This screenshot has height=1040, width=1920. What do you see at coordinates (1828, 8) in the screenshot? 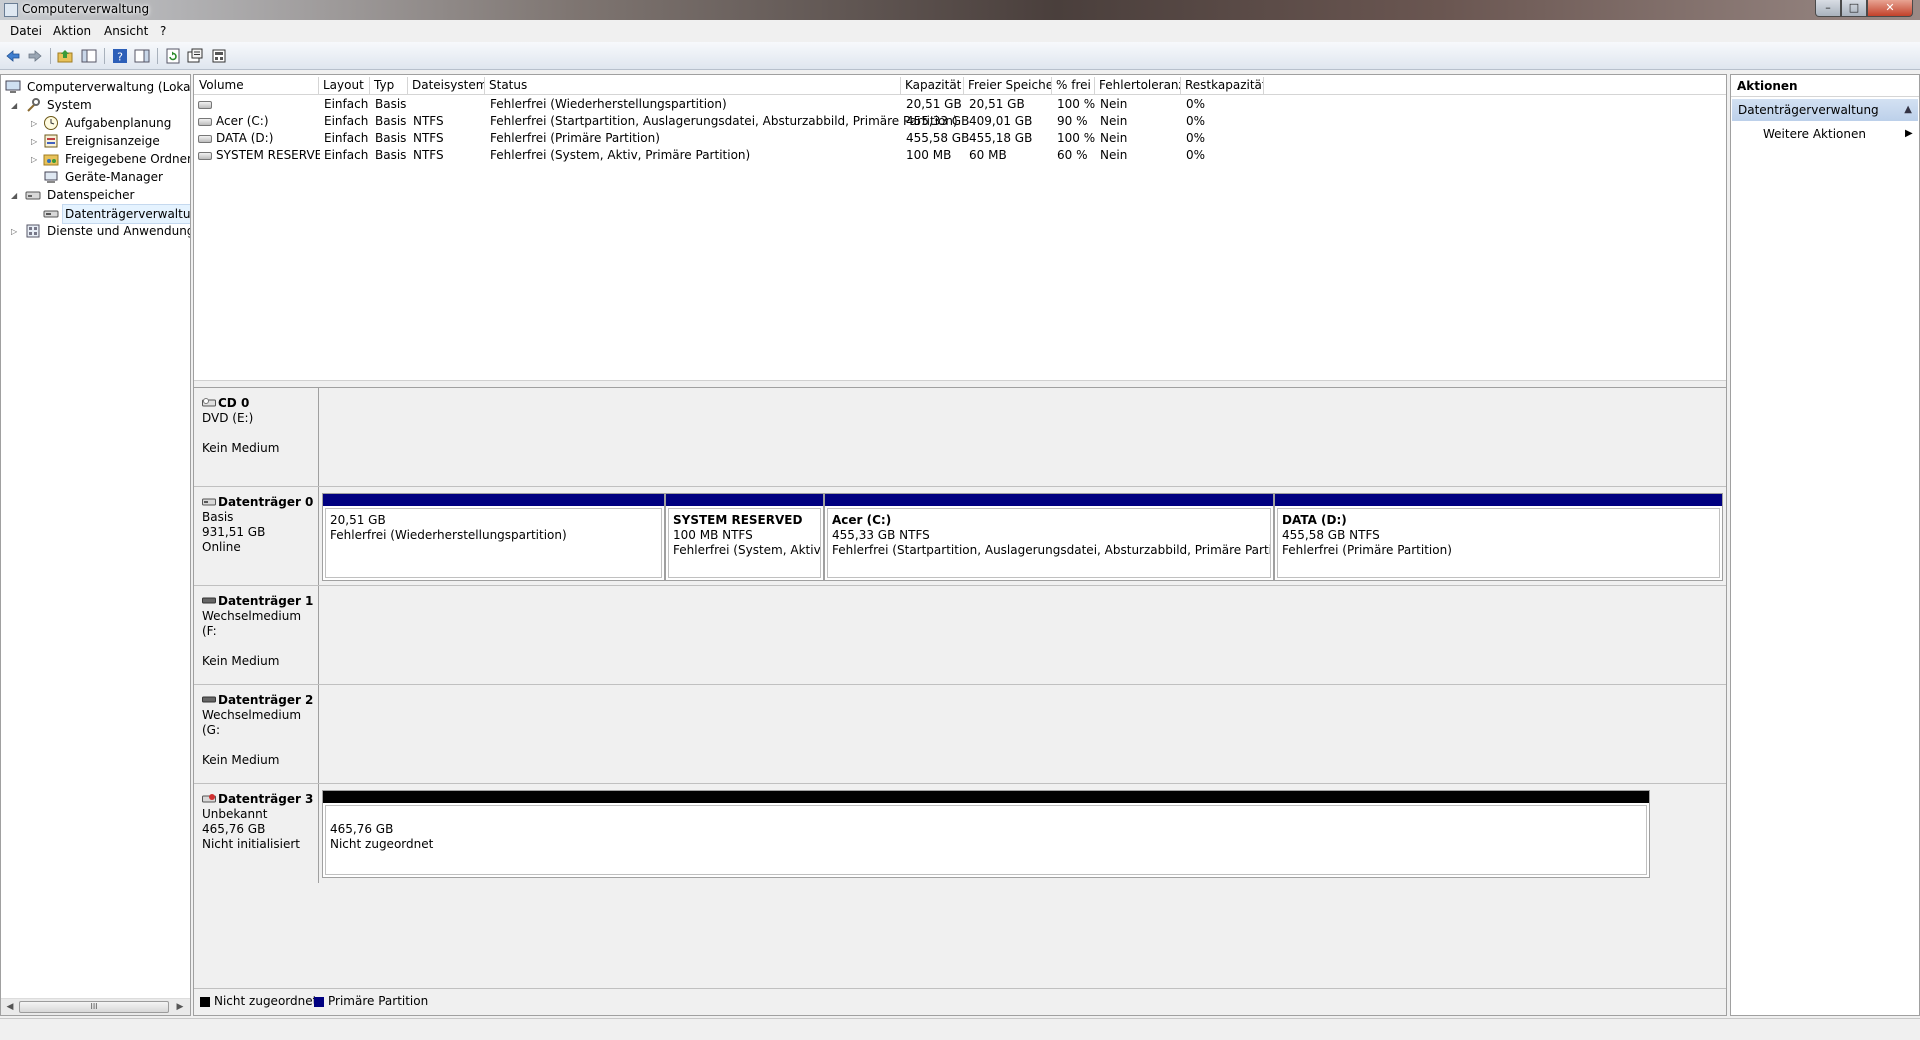
I see `minimize-button: –` at bounding box center [1828, 8].